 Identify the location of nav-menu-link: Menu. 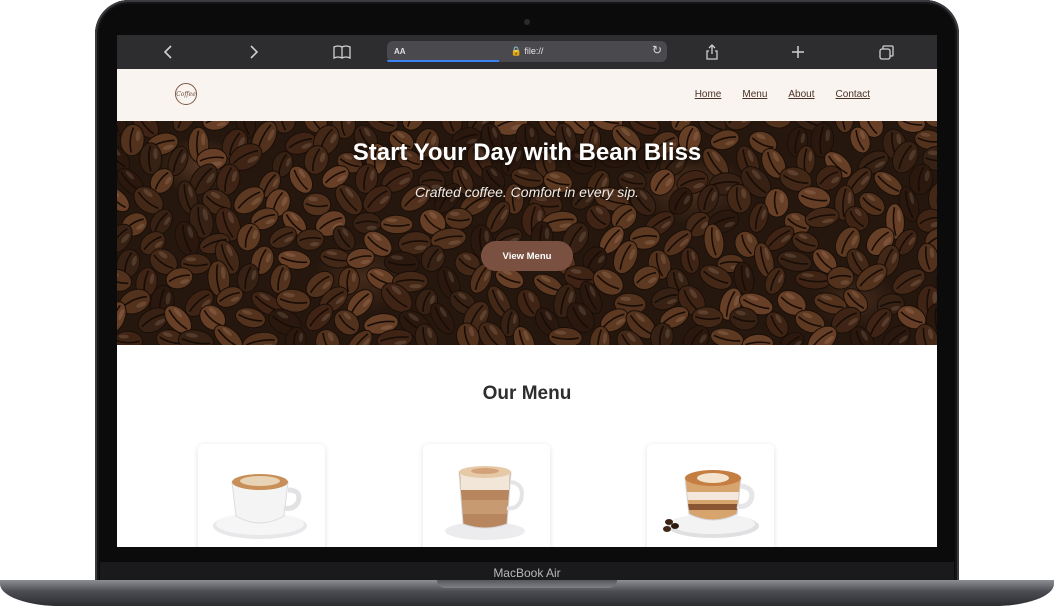
(754, 94).